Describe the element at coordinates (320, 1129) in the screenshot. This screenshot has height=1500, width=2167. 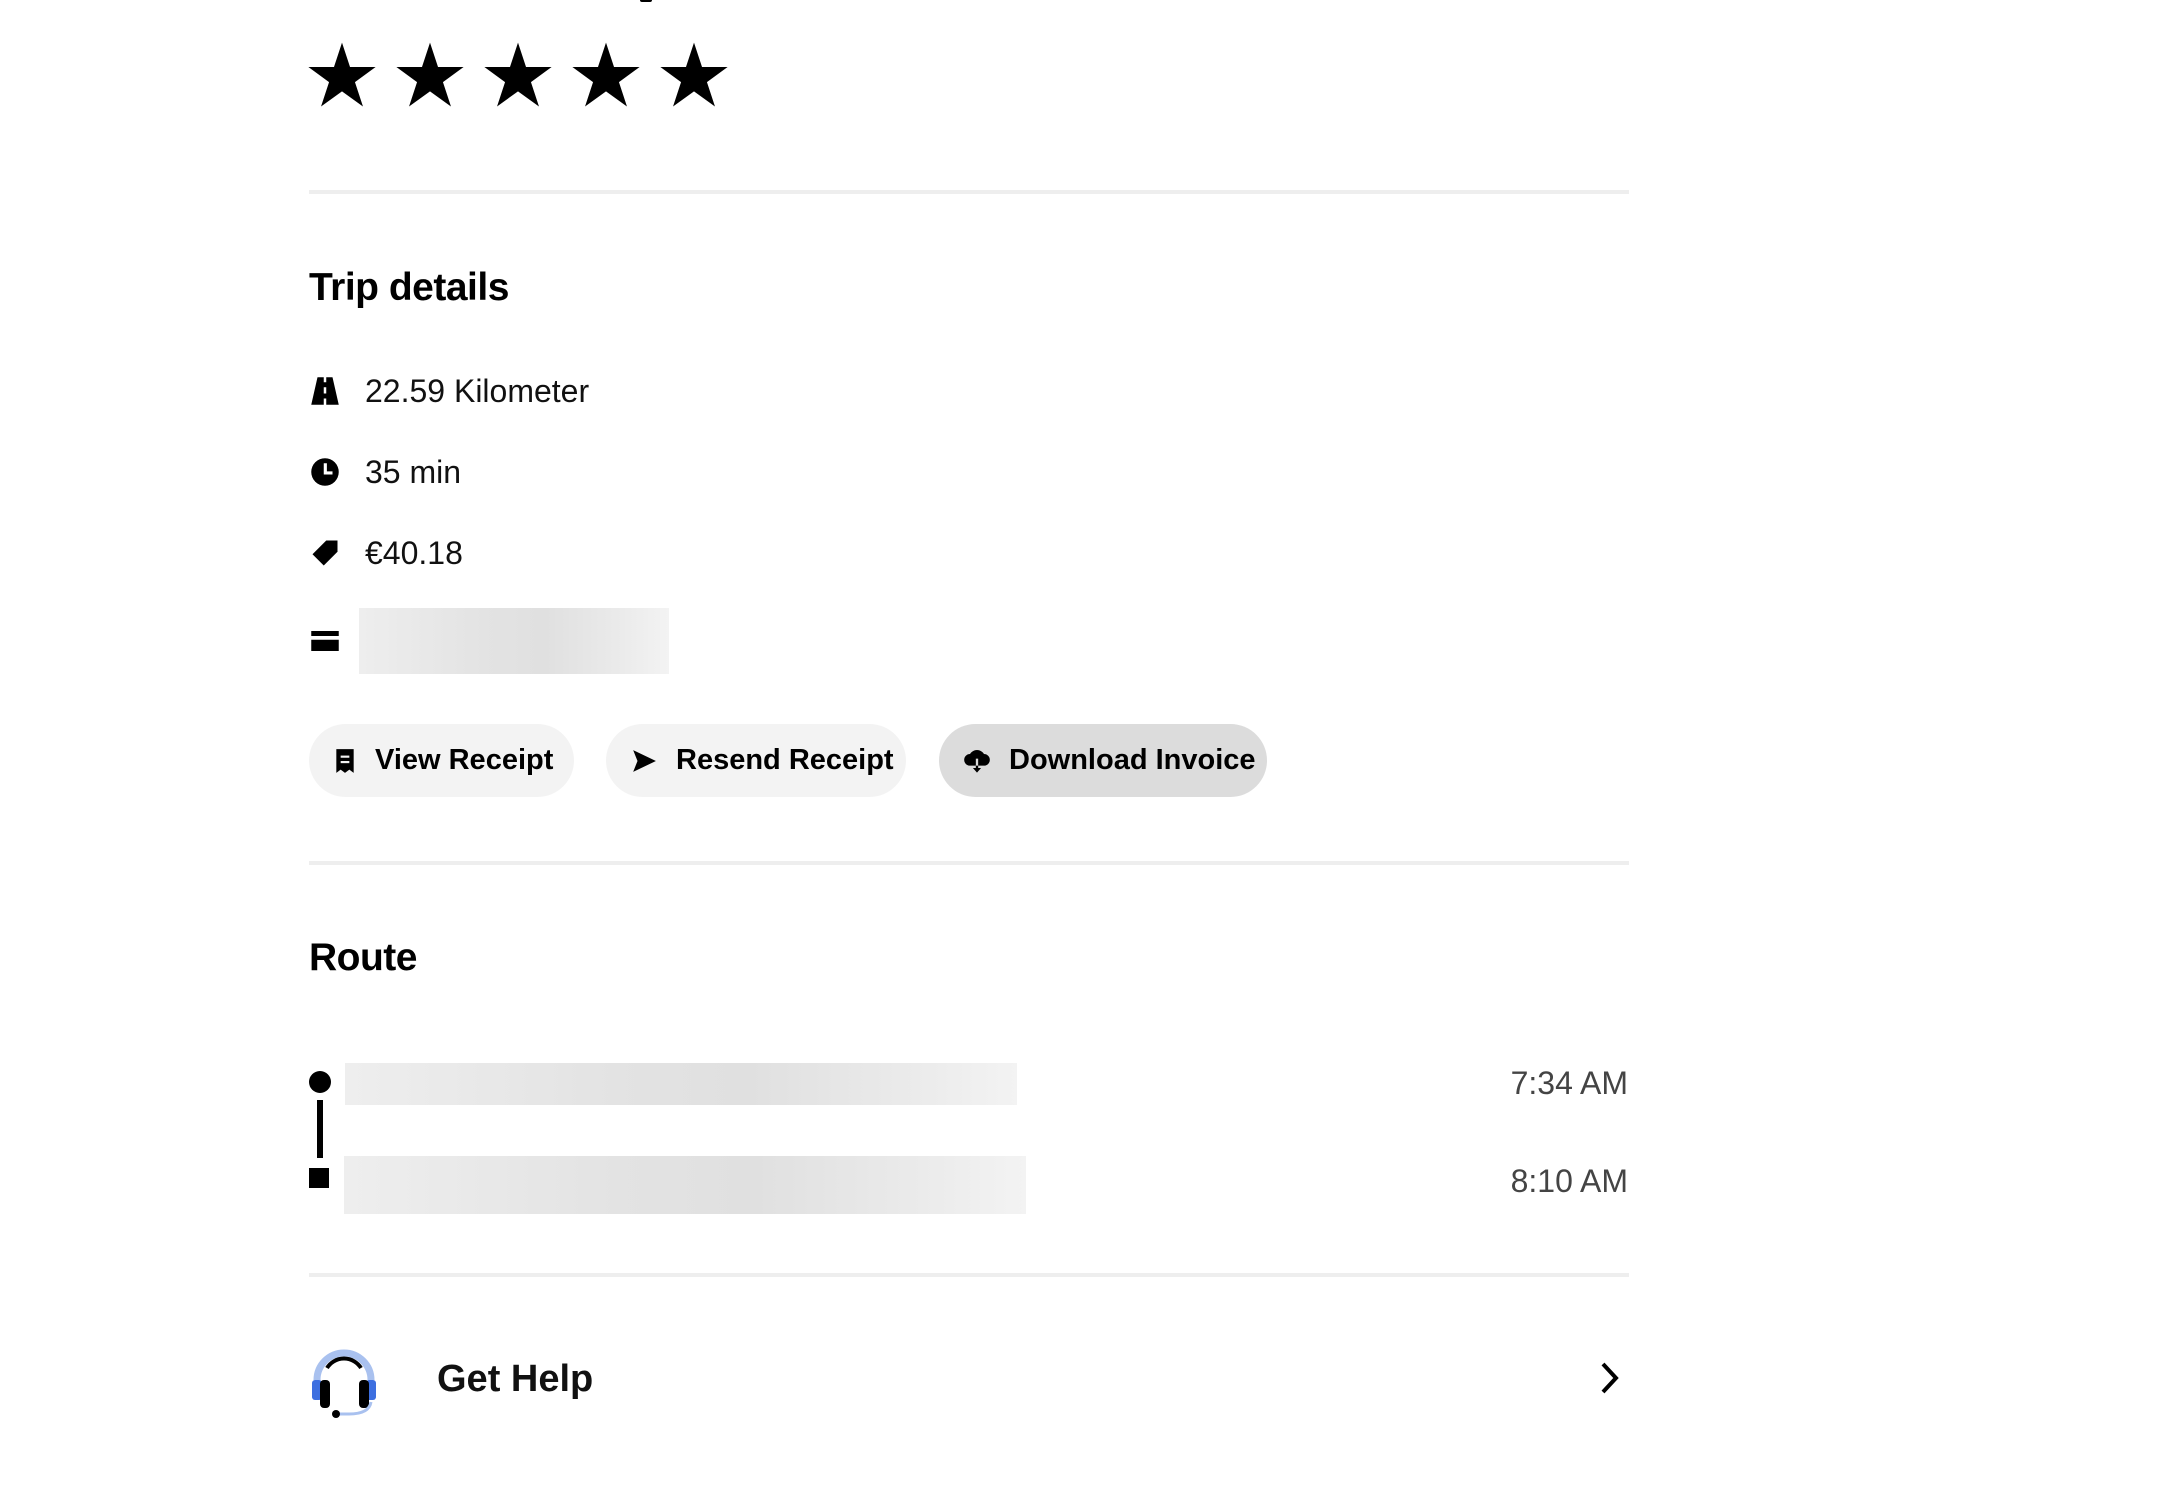
I see `route-line` at that location.